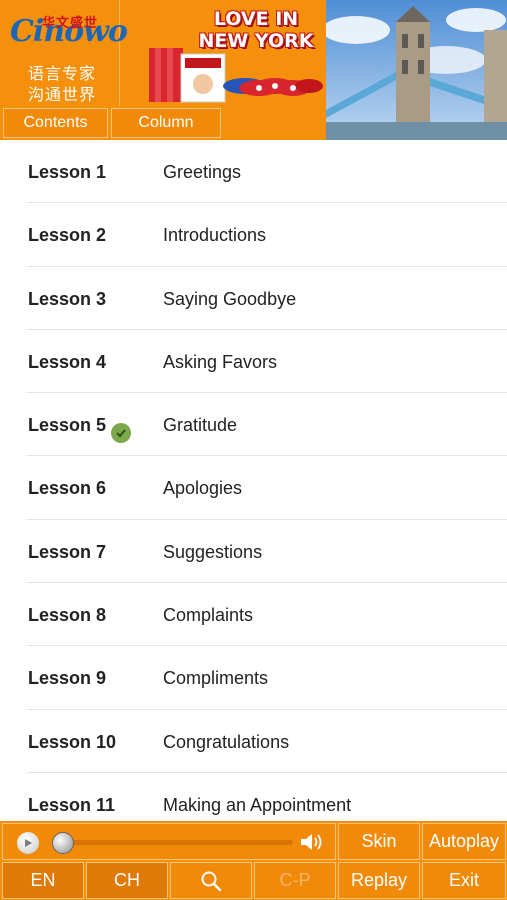  I want to click on lesson-number: Lesson 3, so click(67, 298).